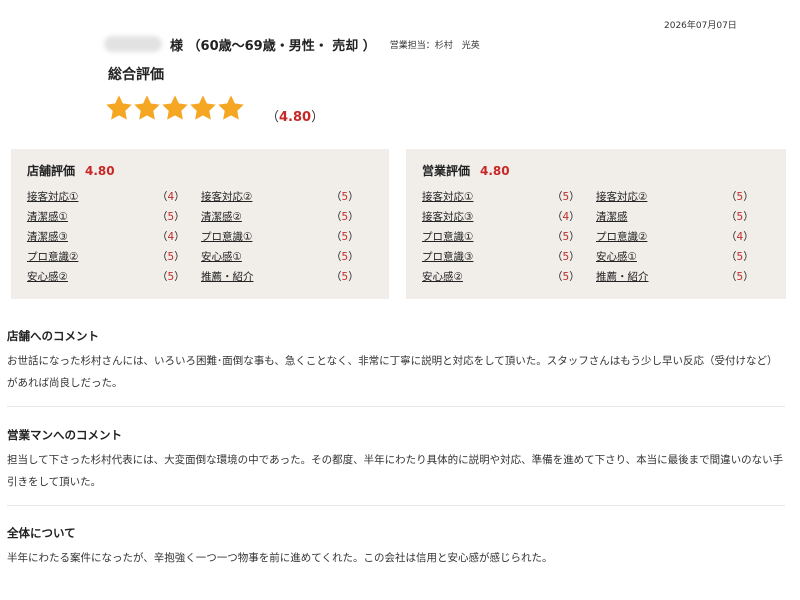  I want to click on sales-staff: 営業担当：杉村 光英, so click(434, 45).